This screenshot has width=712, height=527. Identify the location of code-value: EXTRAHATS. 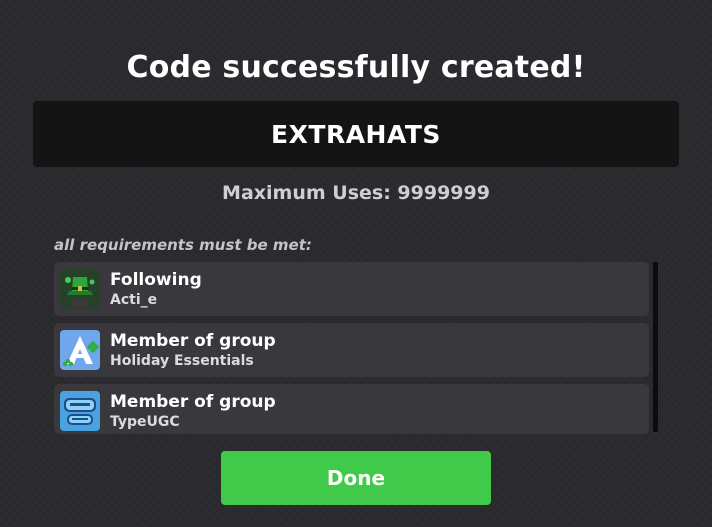
(356, 134).